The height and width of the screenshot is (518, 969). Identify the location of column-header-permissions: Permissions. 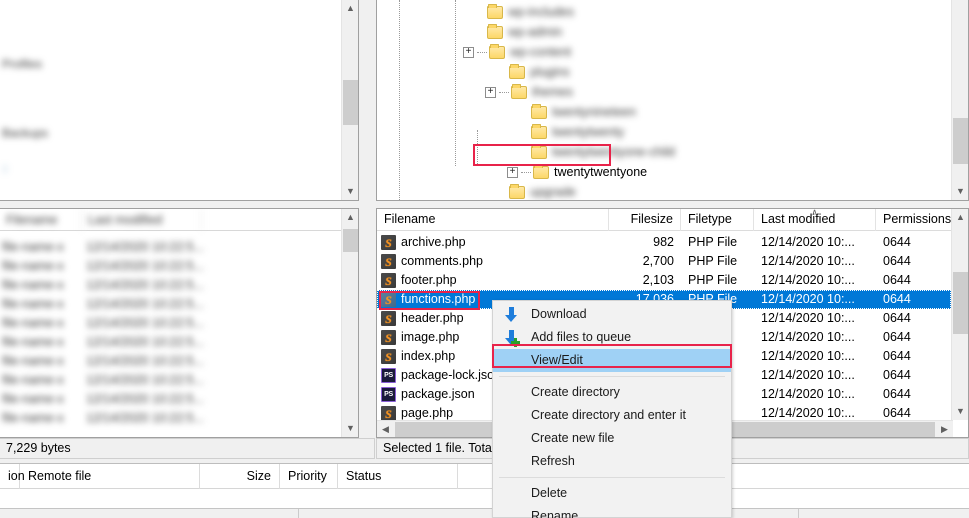
(913, 220).